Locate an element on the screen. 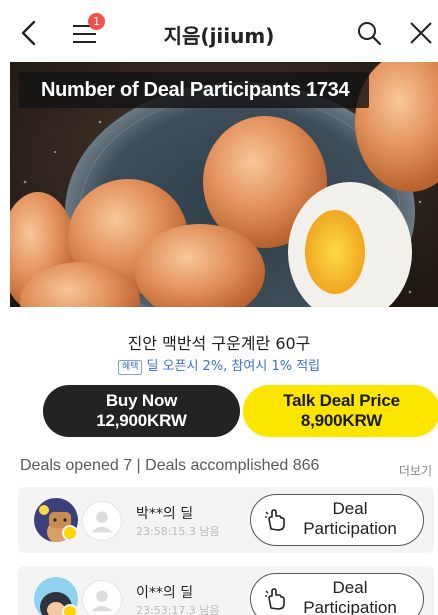 Image resolution: width=438 pixels, height=615 pixels. more-link: 더보기 is located at coordinates (415, 470).